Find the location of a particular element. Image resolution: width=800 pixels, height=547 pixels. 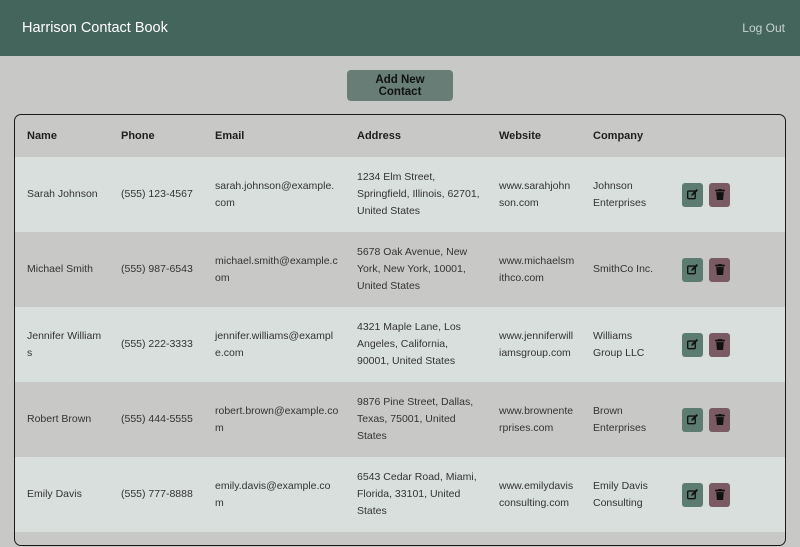

add-contact-button: Add New Contact is located at coordinates (400, 85).